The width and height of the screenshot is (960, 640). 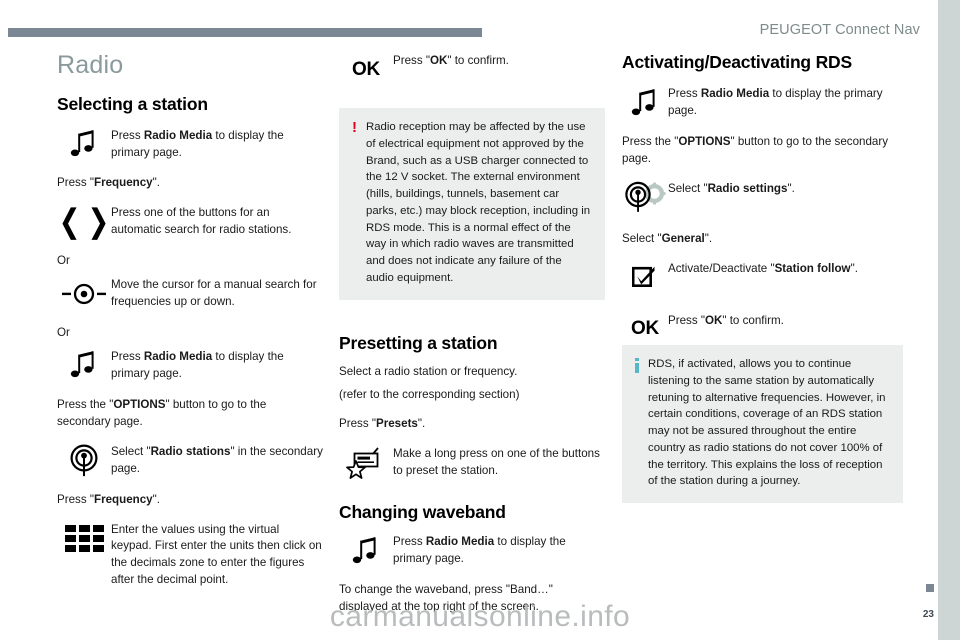 I want to click on checkbox-checked-icon, so click(x=645, y=277).